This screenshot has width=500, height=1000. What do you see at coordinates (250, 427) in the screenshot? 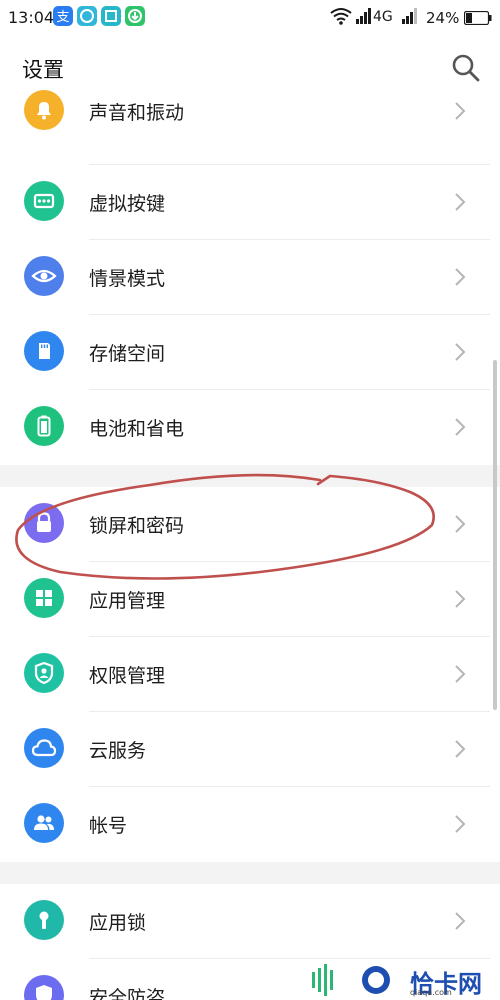
I see `setting-battery: 电池和省电` at bounding box center [250, 427].